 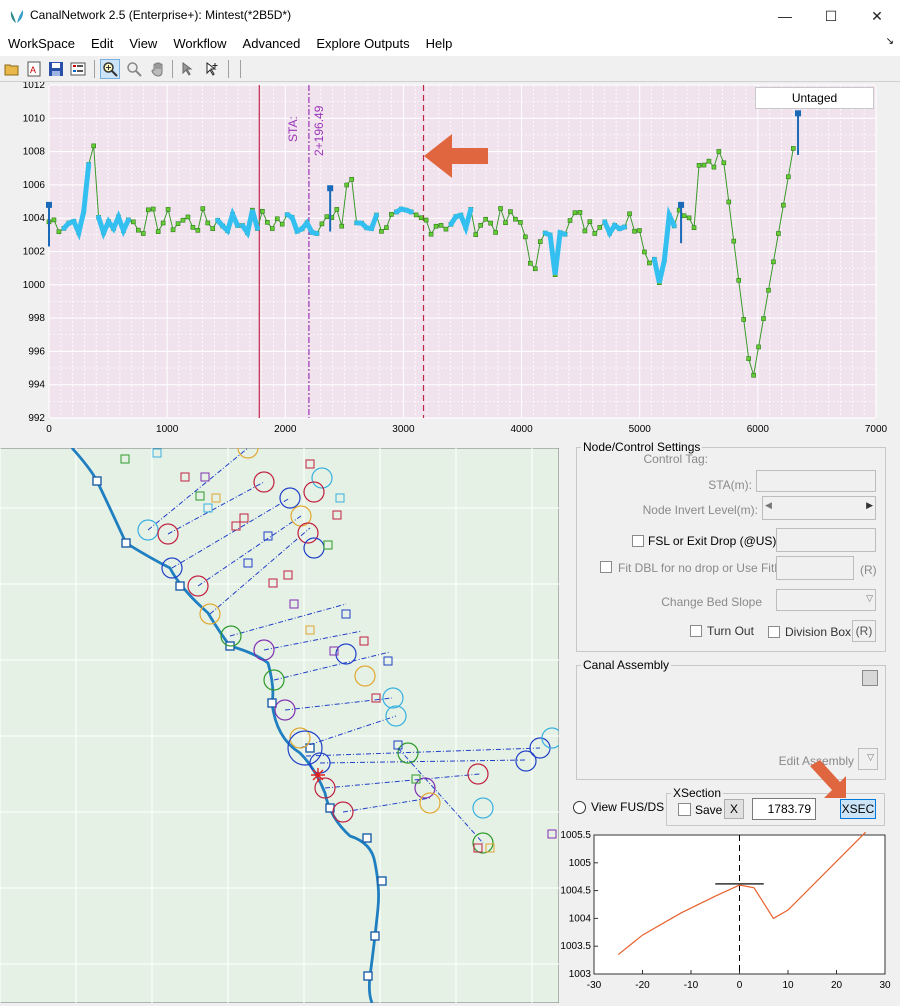 I want to click on fit-dbl-label: Fit DBL for no drop or Use FitHt:, so click(x=704, y=568).